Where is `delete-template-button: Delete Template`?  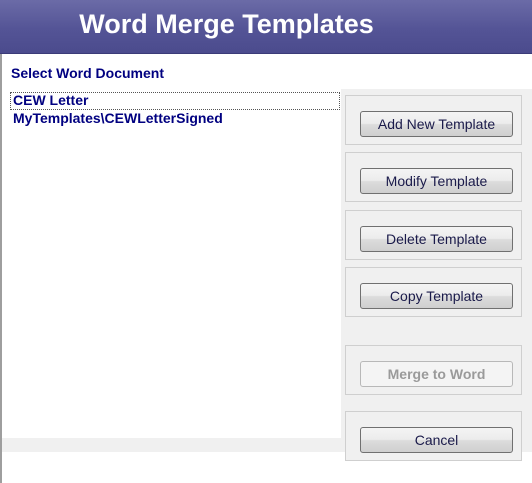
delete-template-button: Delete Template is located at coordinates (436, 239).